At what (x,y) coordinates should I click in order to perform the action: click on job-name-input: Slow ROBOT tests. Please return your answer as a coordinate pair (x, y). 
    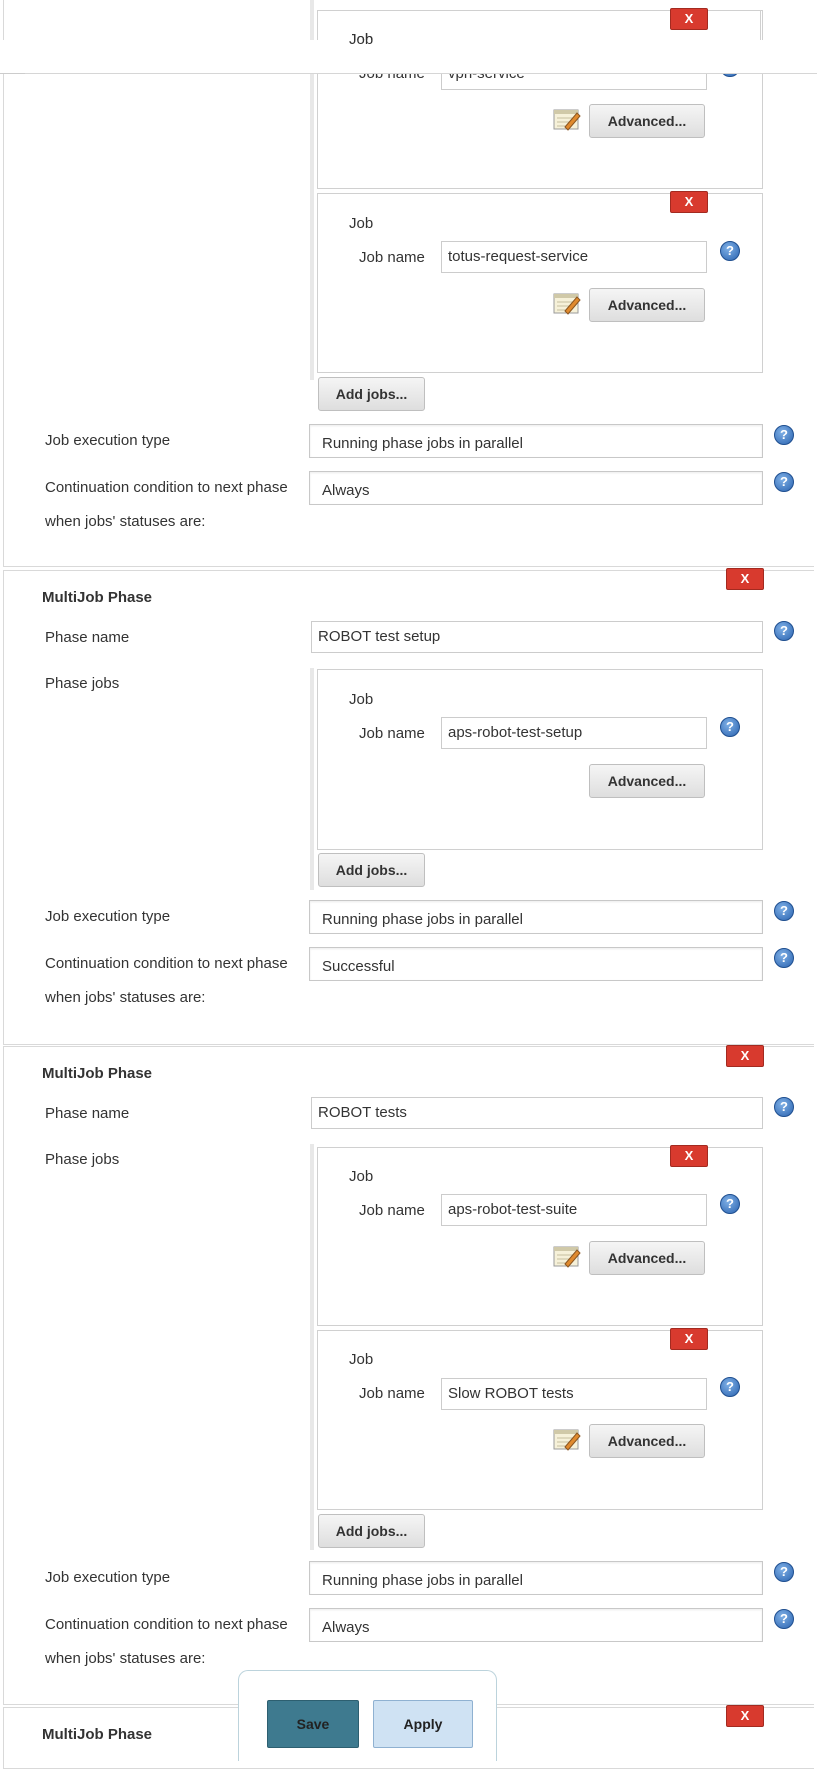
    Looking at the image, I should click on (574, 1394).